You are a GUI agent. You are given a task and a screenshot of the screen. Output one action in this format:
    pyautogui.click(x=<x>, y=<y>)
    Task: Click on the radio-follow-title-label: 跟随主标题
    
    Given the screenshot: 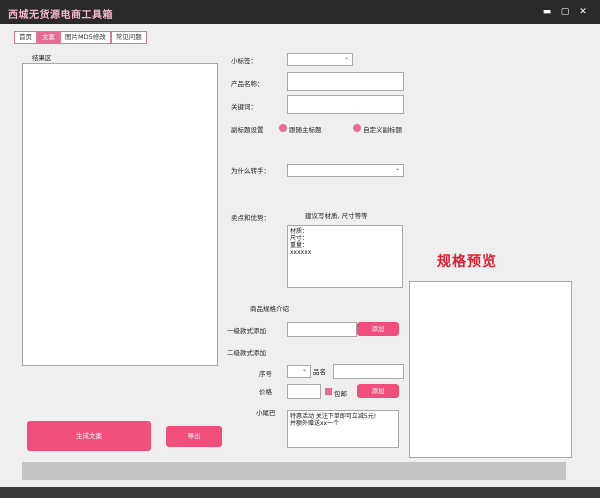 What is the action you would take?
    pyautogui.click(x=305, y=130)
    